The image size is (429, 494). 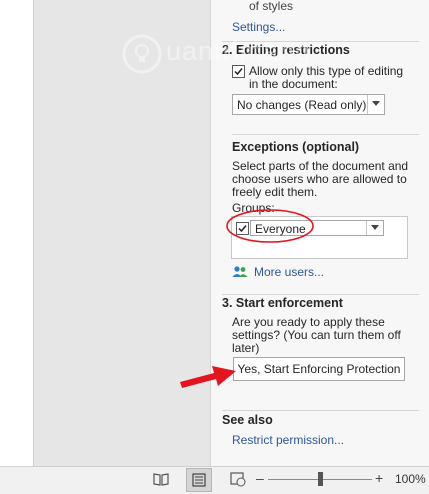 What do you see at coordinates (275, 192) in the screenshot?
I see `exceptions-description-line3: freely edit them.` at bounding box center [275, 192].